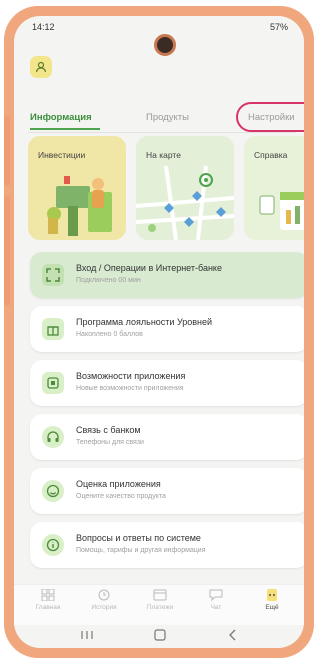 The height and width of the screenshot is (663, 320). I want to click on list-item-subtitle: Помощь, тарифы и другая информация, so click(141, 550).